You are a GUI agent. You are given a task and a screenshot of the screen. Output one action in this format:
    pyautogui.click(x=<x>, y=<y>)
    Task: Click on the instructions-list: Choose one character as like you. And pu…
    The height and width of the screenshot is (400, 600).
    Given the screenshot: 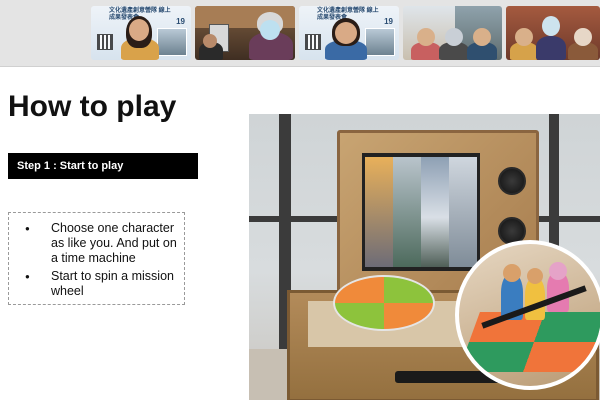 What is the action you would take?
    pyautogui.click(x=100, y=260)
    